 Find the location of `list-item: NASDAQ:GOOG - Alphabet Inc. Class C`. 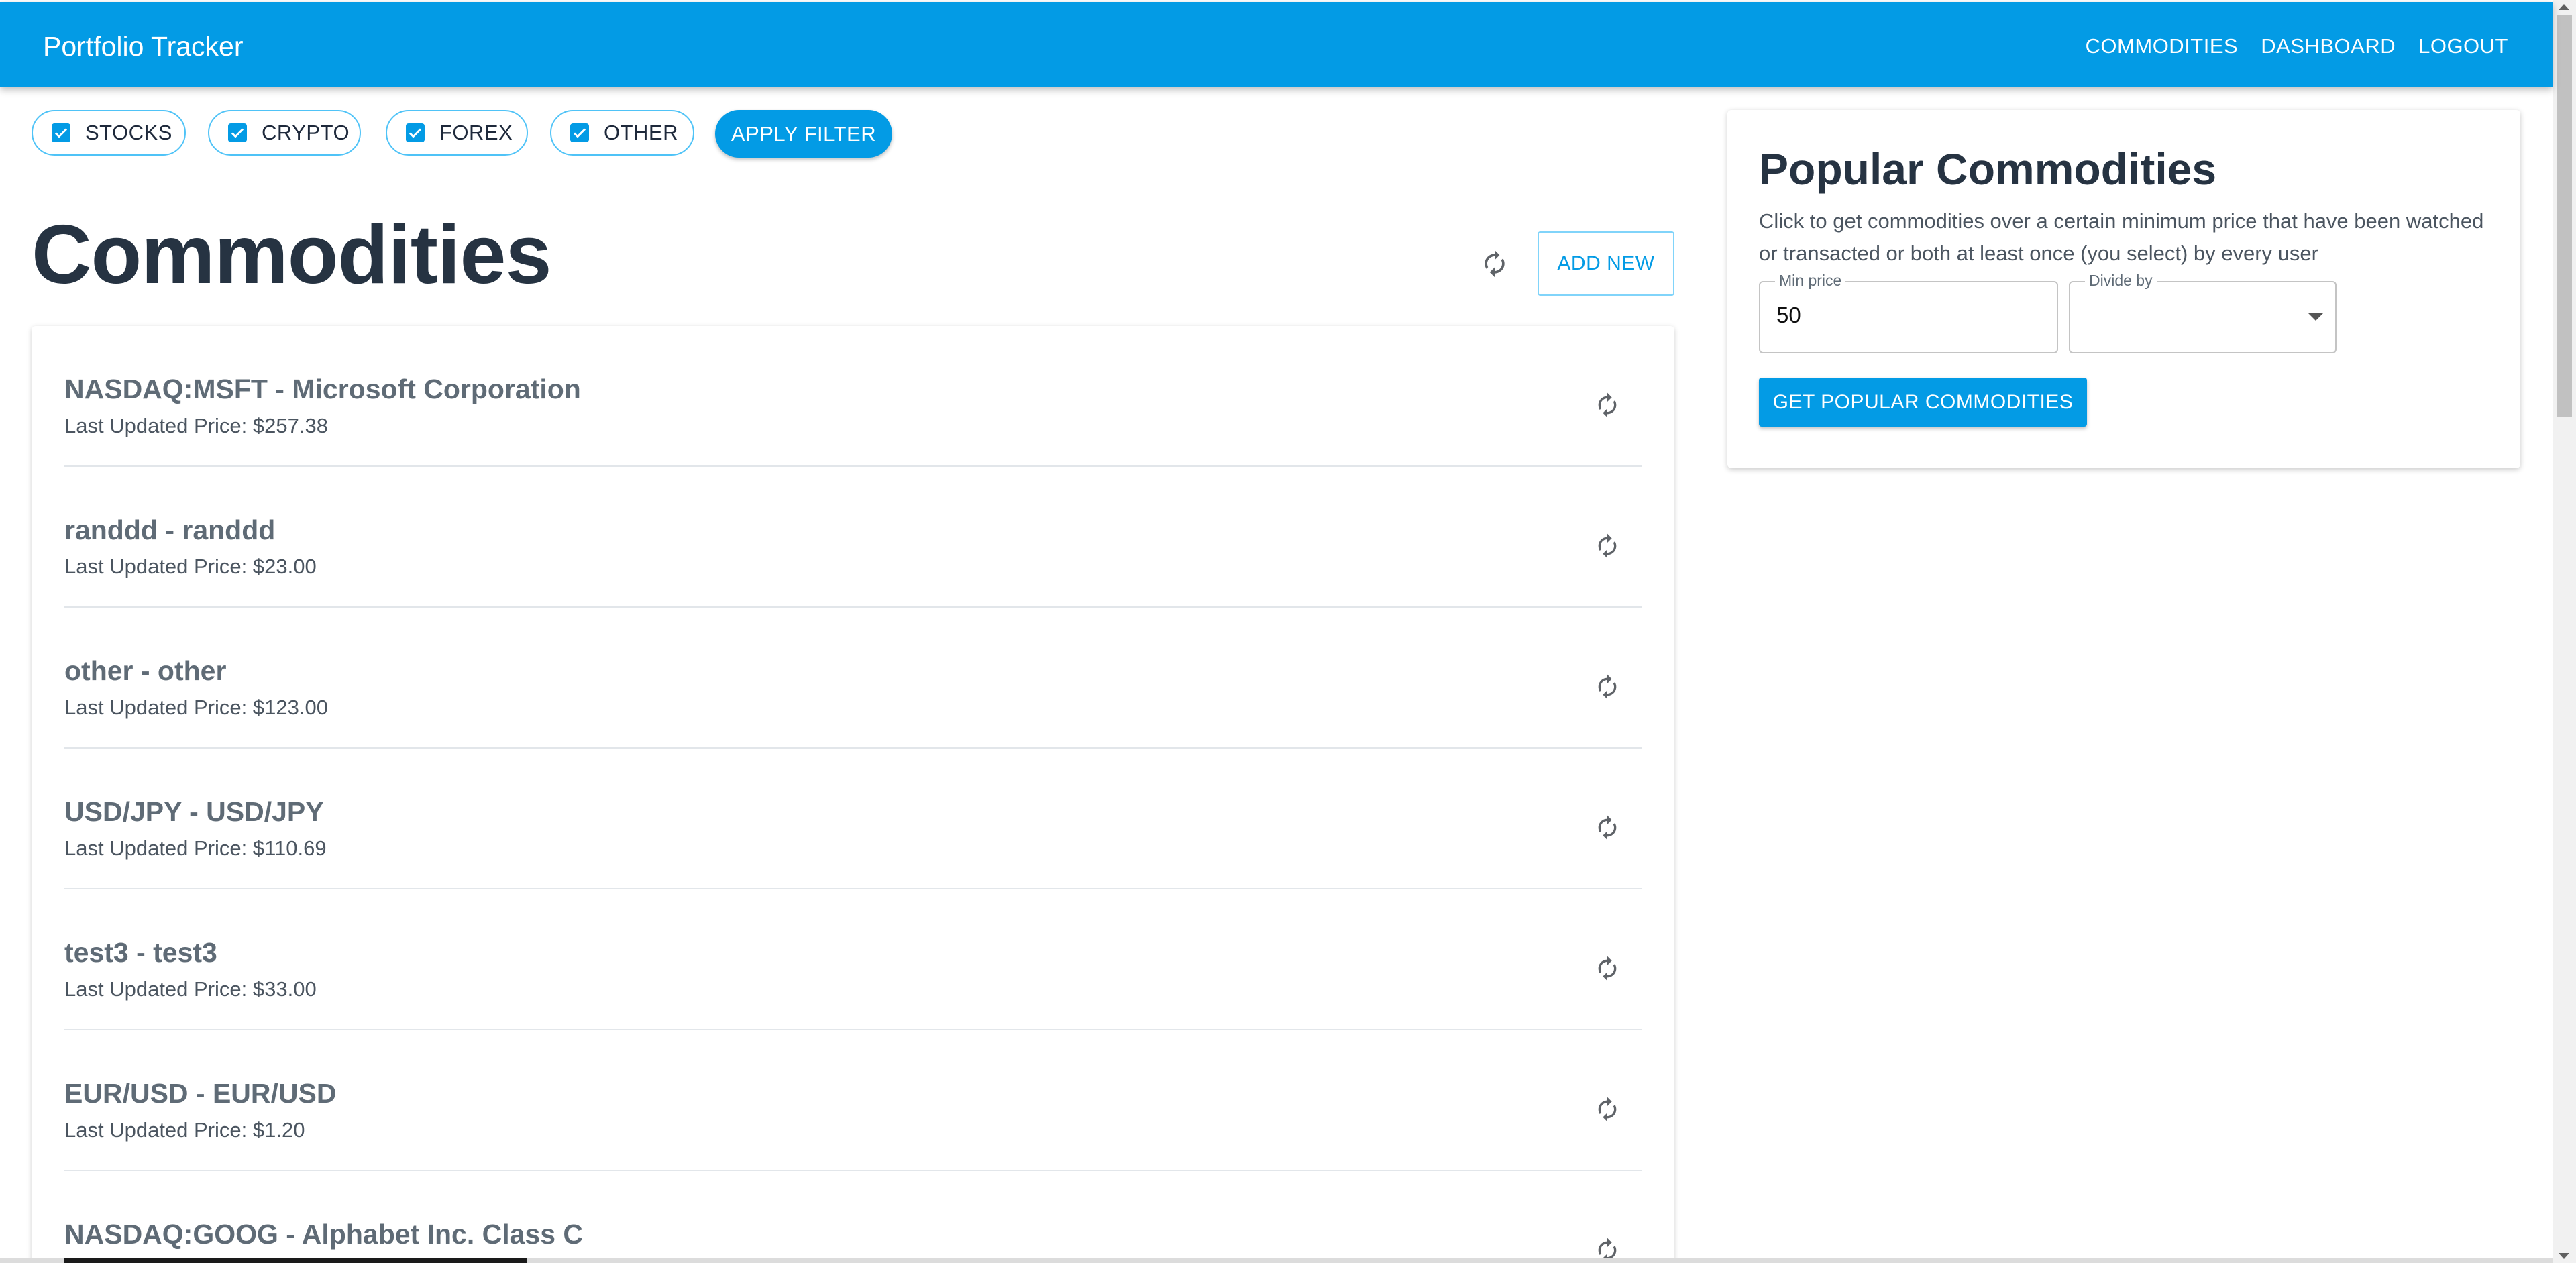

list-item: NASDAQ:GOOG - Alphabet Inc. Class C is located at coordinates (853, 1217).